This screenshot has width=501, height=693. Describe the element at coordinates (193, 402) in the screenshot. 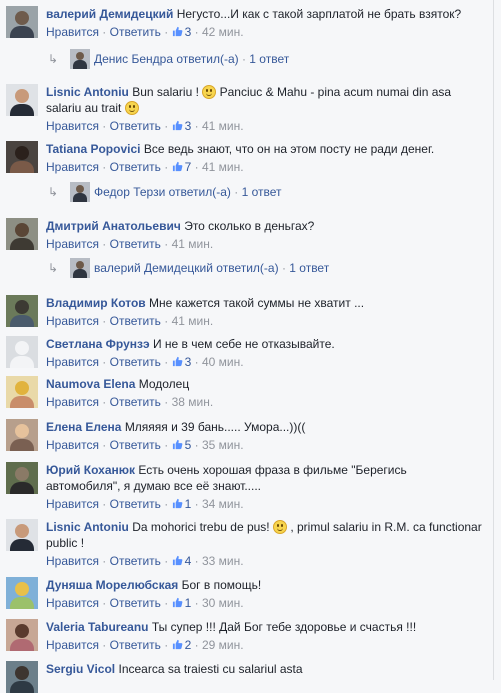

I see `comment-time: 38 мин.` at that location.